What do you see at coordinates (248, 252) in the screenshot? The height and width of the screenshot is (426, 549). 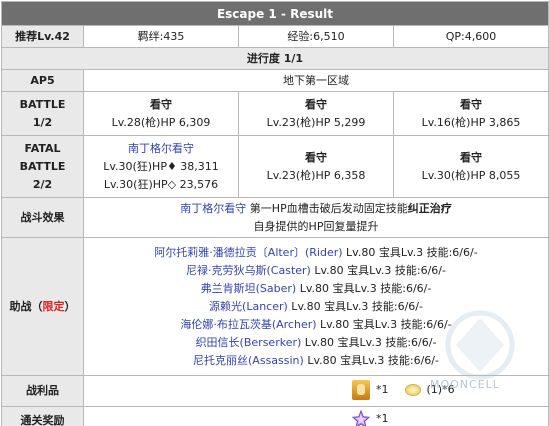 I see `servant-link: 阿尔托莉雅·潘德拉贡〔Alter〕(Rider)` at bounding box center [248, 252].